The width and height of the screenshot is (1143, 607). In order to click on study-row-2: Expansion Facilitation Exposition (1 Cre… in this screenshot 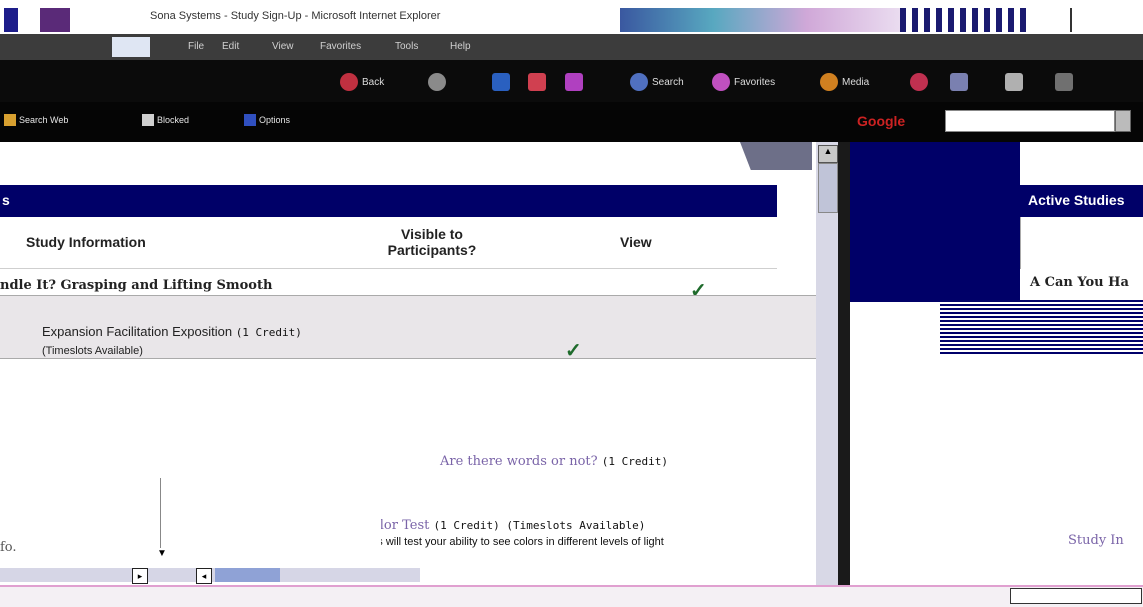, I will do `click(172, 331)`.